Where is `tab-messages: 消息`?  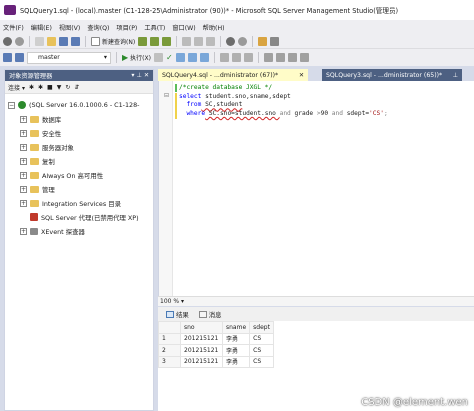 tab-messages: 消息 is located at coordinates (210, 314).